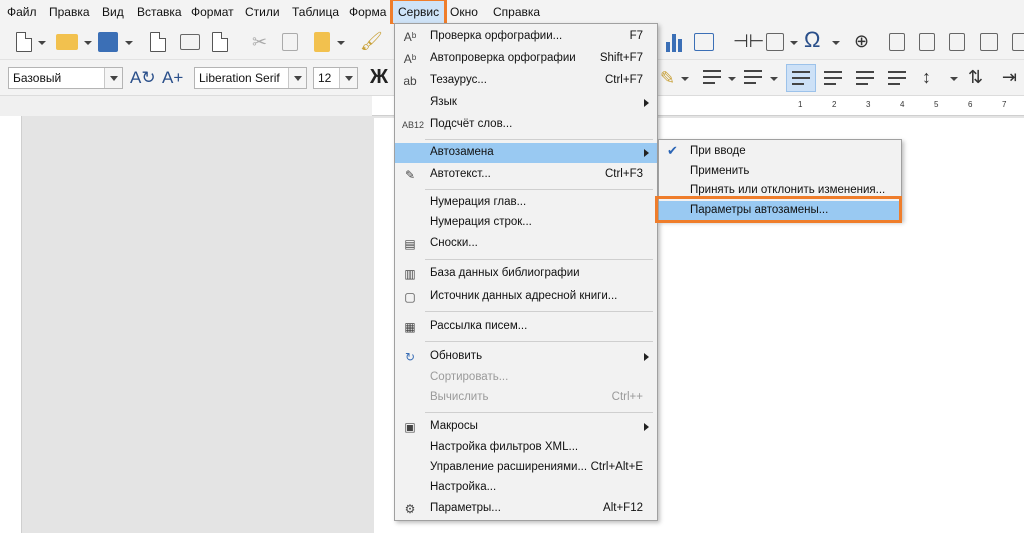 This screenshot has width=1024, height=533. What do you see at coordinates (957, 42) in the screenshot?
I see `comment-icon` at bounding box center [957, 42].